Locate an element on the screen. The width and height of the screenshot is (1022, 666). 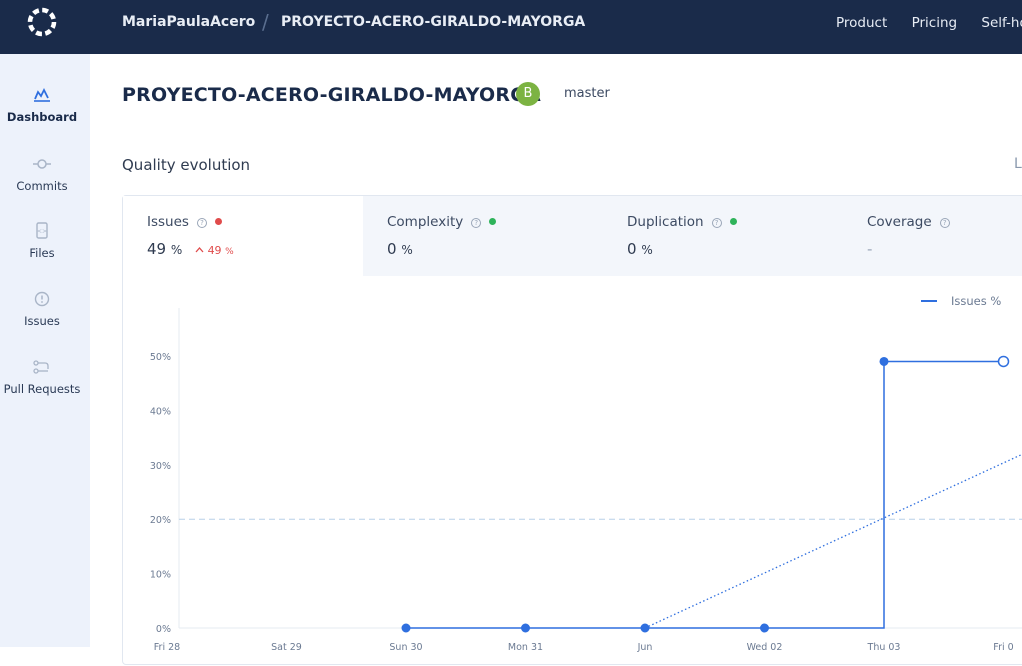
x-tick-label: Jun is located at coordinates (645, 647).